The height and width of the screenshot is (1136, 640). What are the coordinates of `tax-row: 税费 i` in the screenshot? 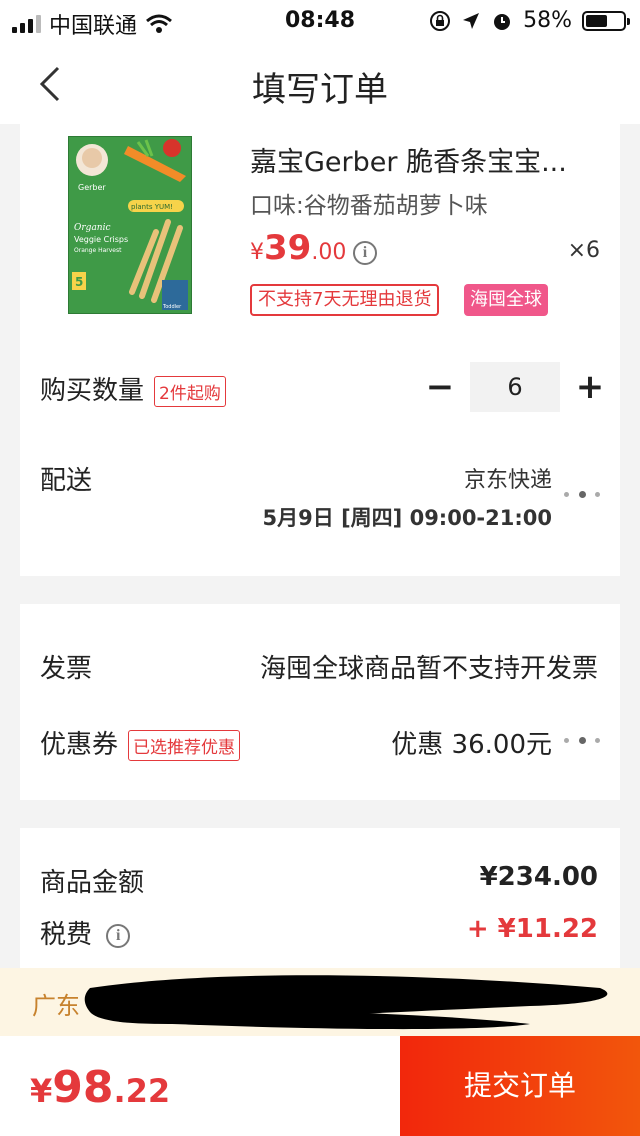 It's located at (85, 932).